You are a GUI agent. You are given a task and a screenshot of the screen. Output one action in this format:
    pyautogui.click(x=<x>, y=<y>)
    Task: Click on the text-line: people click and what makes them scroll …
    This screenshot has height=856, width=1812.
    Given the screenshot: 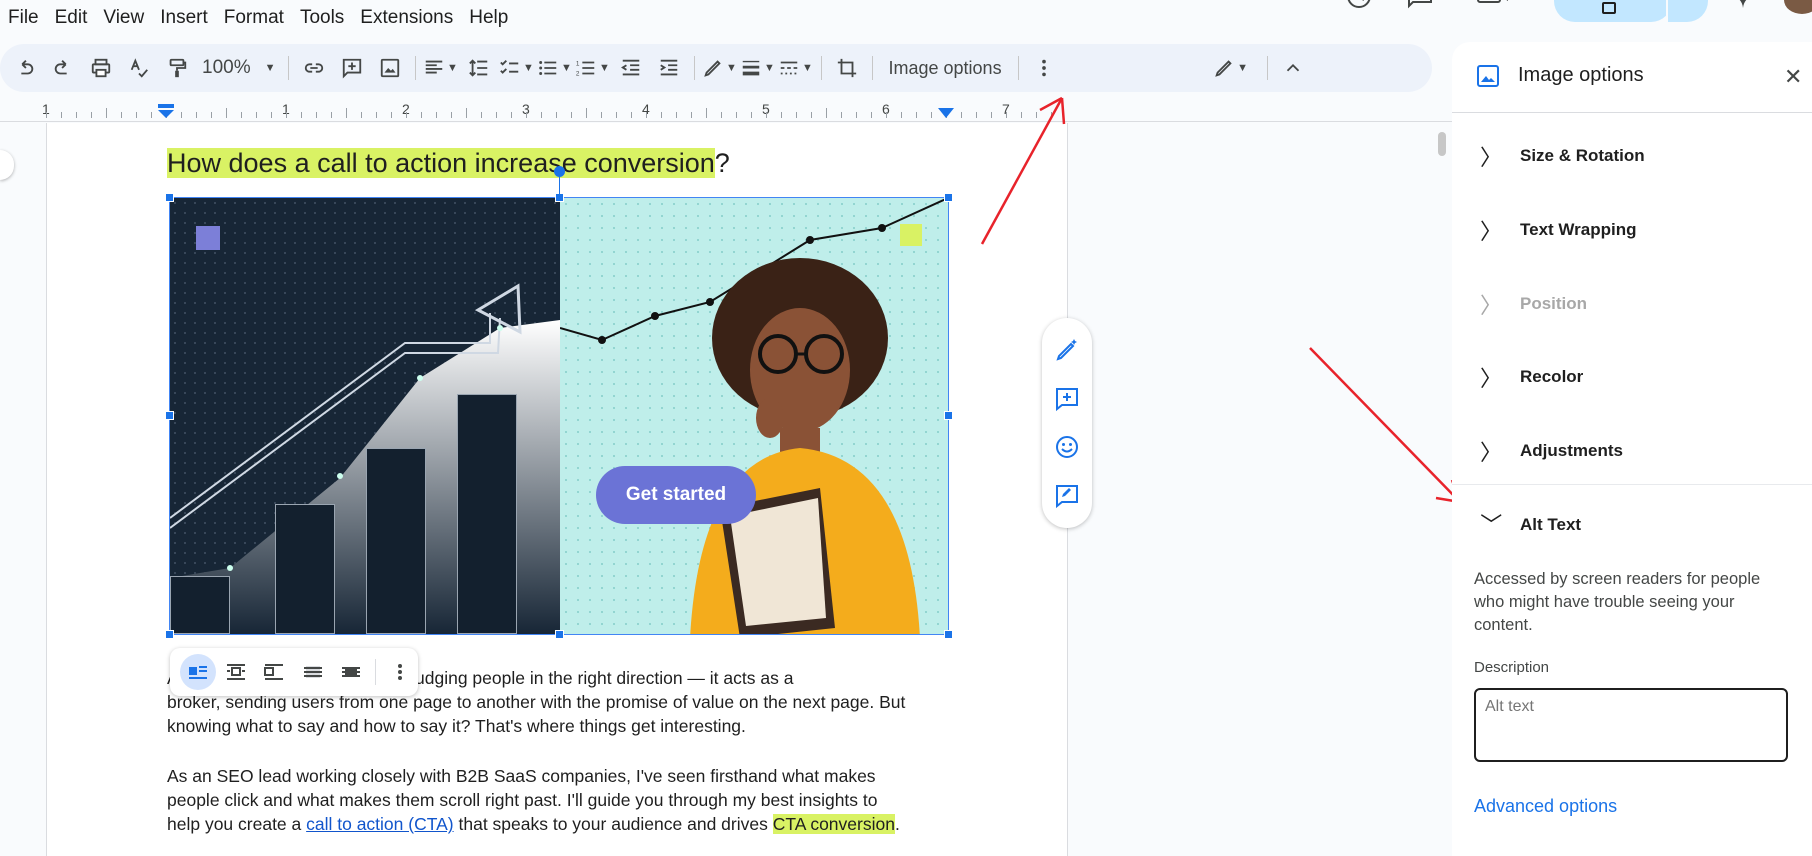 What is the action you would take?
    pyautogui.click(x=522, y=800)
    